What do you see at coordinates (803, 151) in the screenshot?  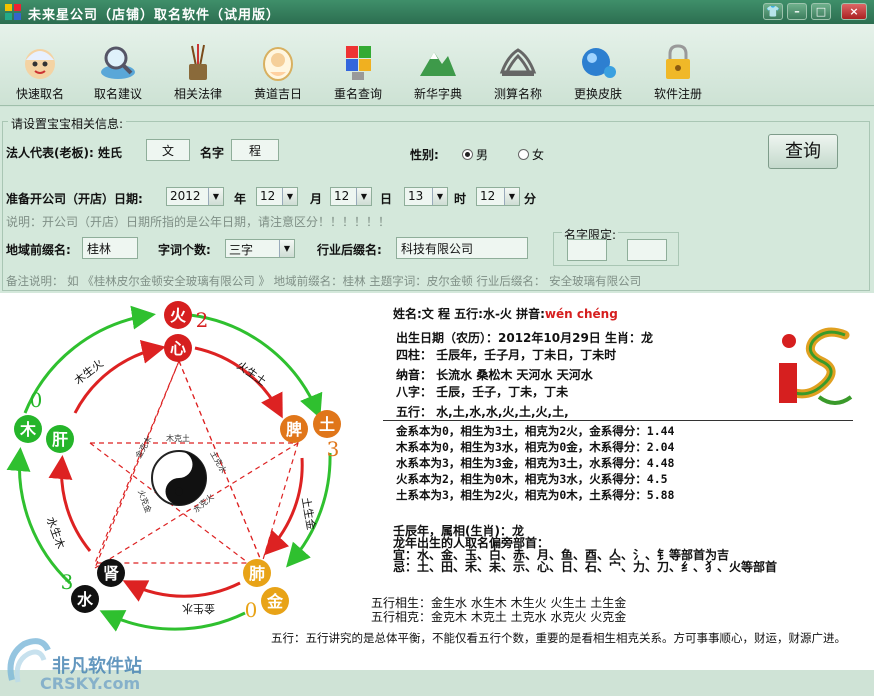 I see `query-button: 查询` at bounding box center [803, 151].